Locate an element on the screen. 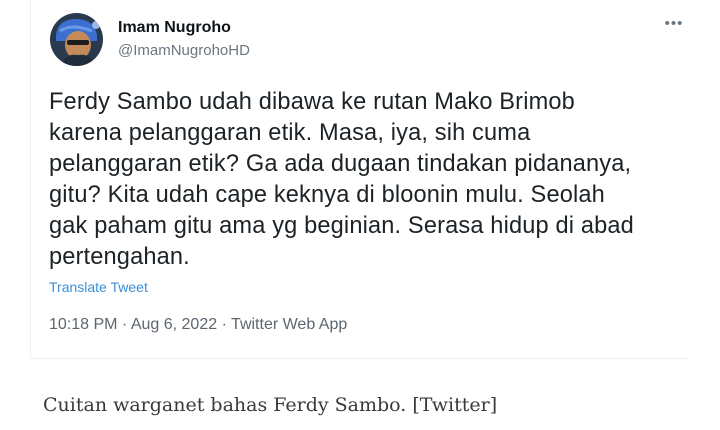 Image resolution: width=720 pixels, height=430 pixels. author-display-name: Imam Nugroho is located at coordinates (174, 28).